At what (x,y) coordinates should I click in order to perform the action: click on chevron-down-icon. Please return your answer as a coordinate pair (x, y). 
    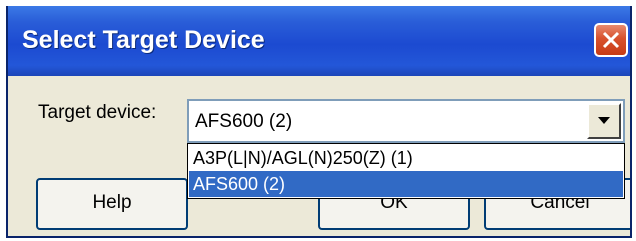
    Looking at the image, I should click on (604, 120).